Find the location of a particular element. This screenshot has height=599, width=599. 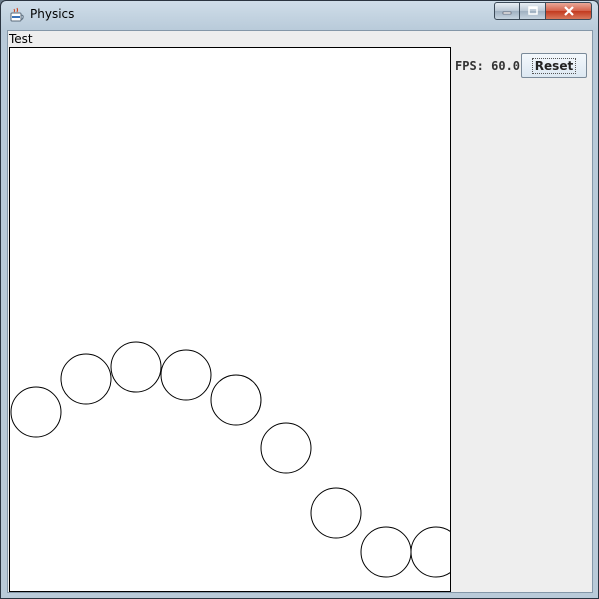

close-icon is located at coordinates (568, 11).